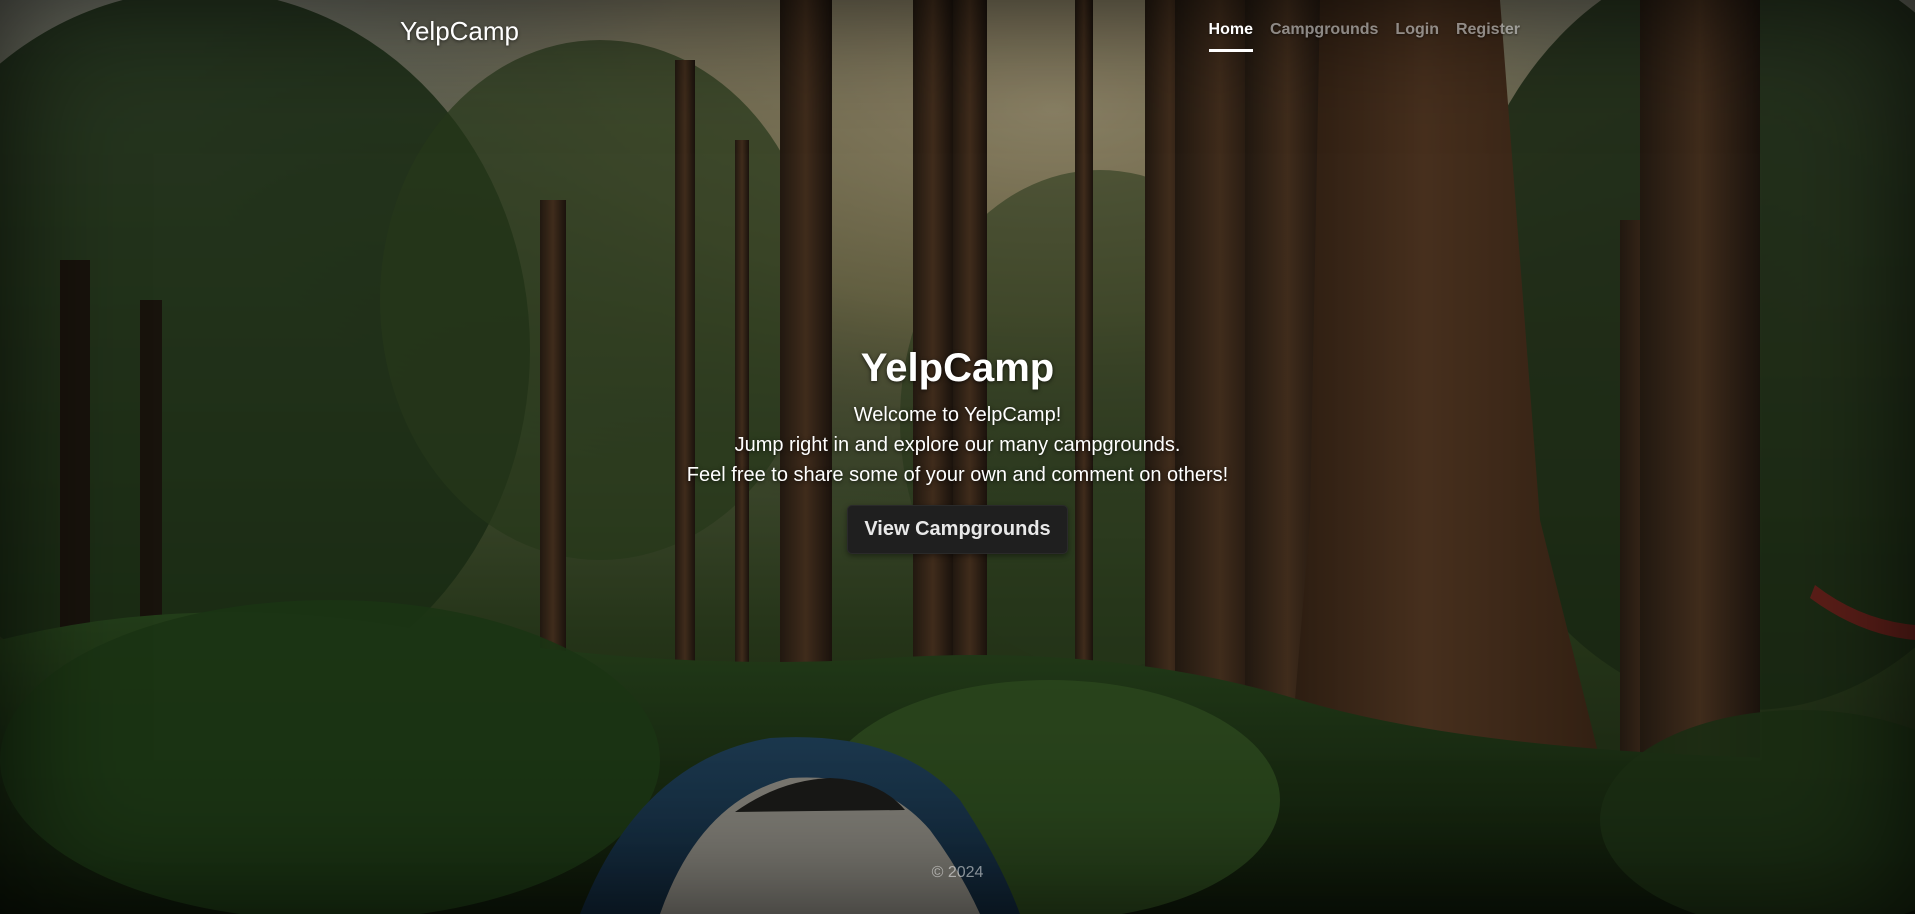 Image resolution: width=1915 pixels, height=914 pixels. Describe the element at coordinates (1230, 32) in the screenshot. I see `nav-home-link: Home` at that location.